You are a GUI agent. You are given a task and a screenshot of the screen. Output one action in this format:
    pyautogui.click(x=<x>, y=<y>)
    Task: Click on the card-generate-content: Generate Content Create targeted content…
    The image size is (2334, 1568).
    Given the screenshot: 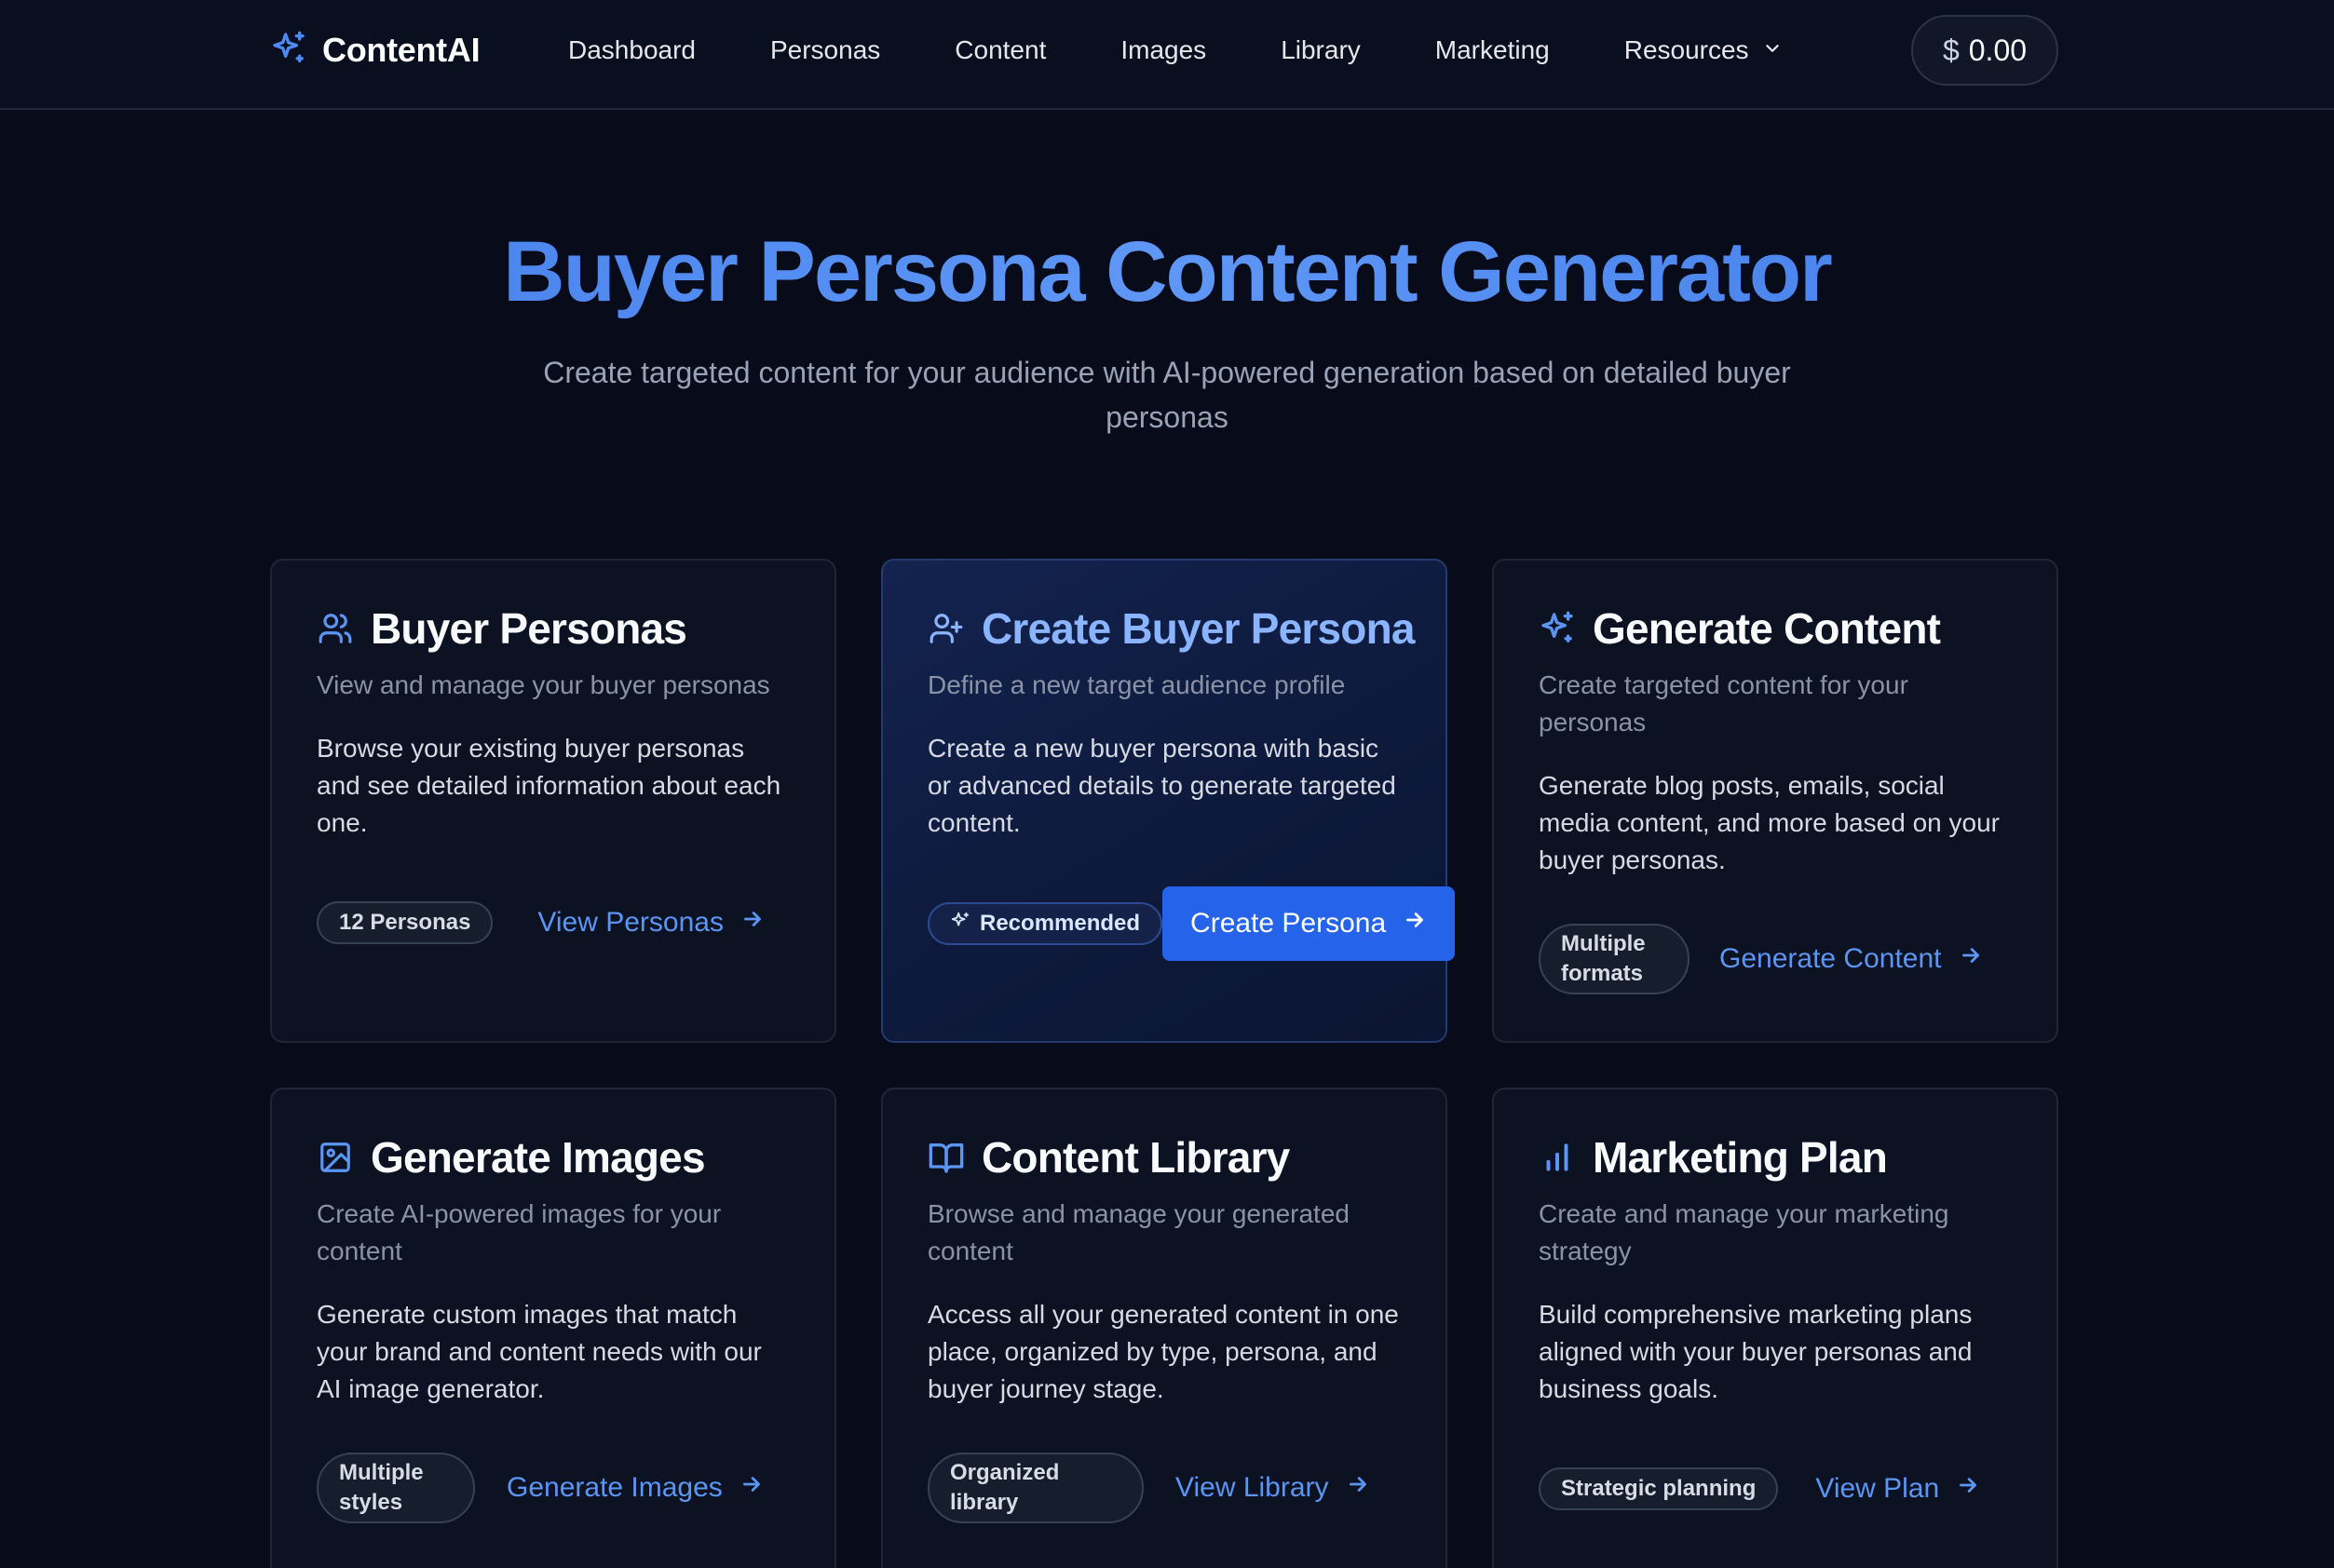 What is the action you would take?
    pyautogui.click(x=1775, y=801)
    